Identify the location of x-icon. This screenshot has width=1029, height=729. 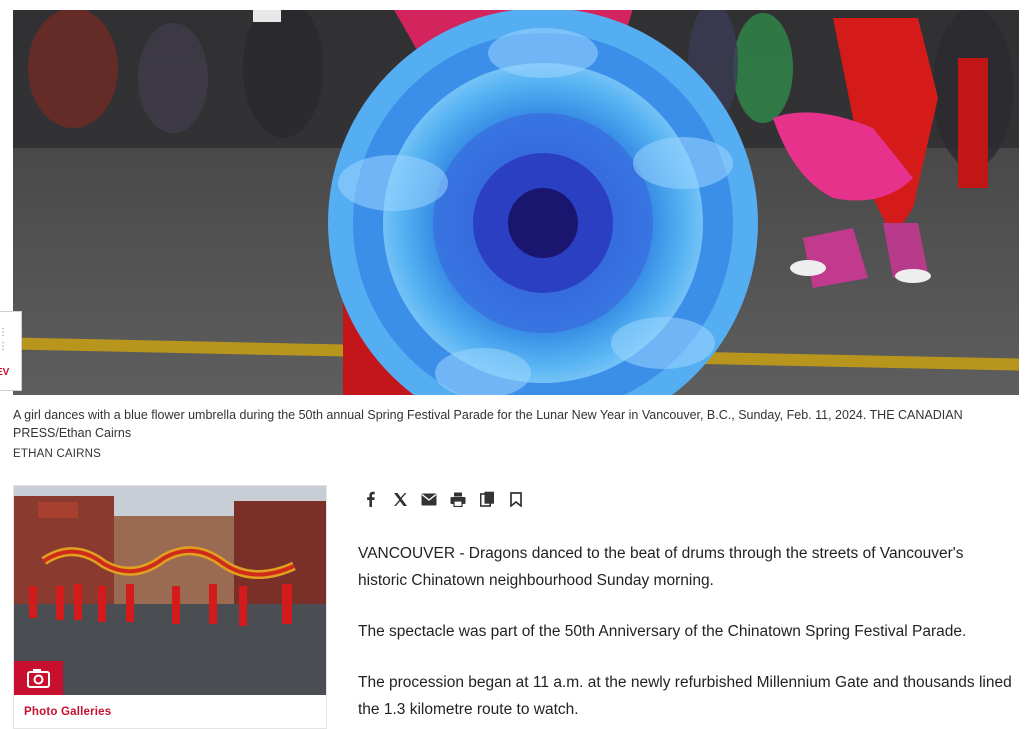
(400, 499).